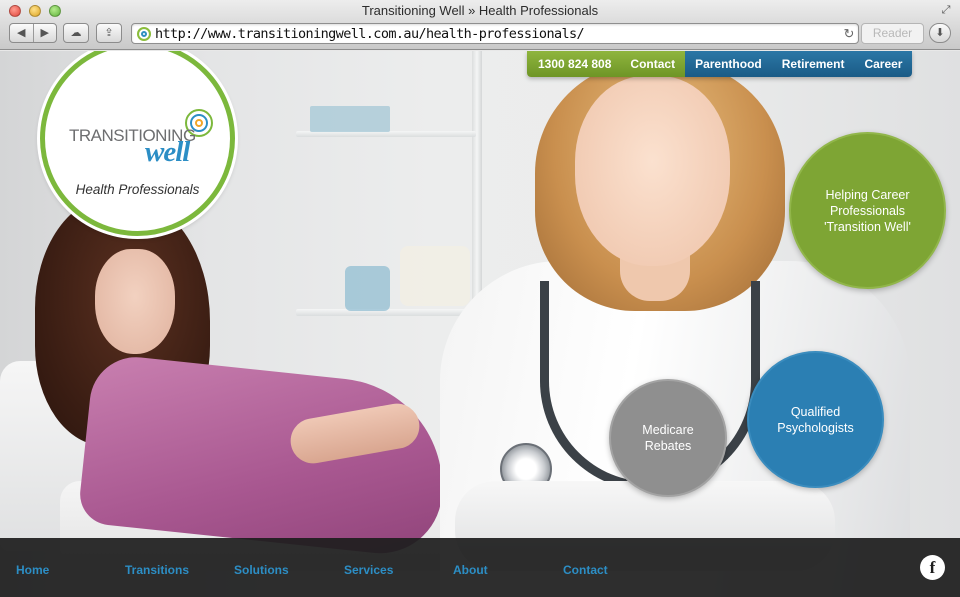 The height and width of the screenshot is (597, 960). Describe the element at coordinates (585, 570) in the screenshot. I see `footer-contact: Contact` at that location.